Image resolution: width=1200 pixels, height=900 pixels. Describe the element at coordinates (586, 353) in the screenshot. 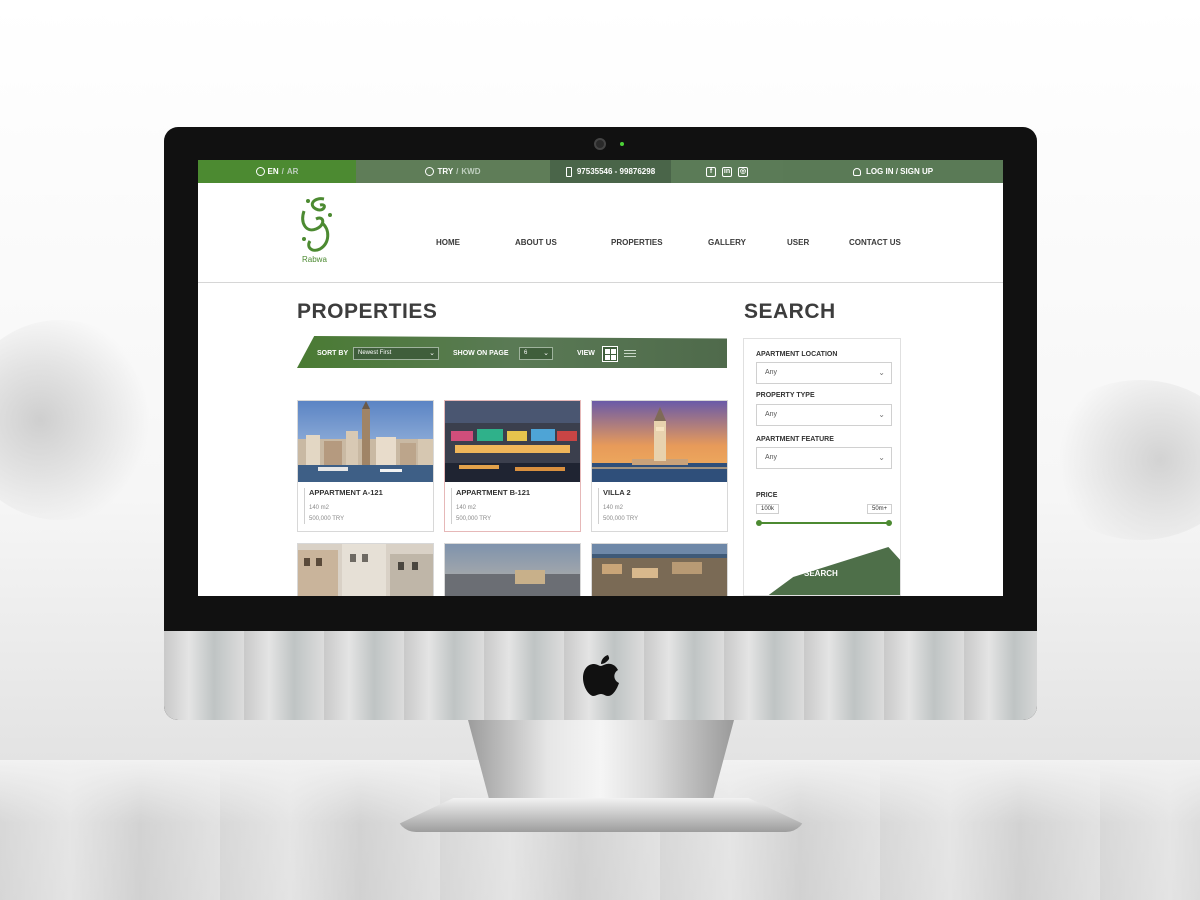

I see `view-label: VIEW` at that location.